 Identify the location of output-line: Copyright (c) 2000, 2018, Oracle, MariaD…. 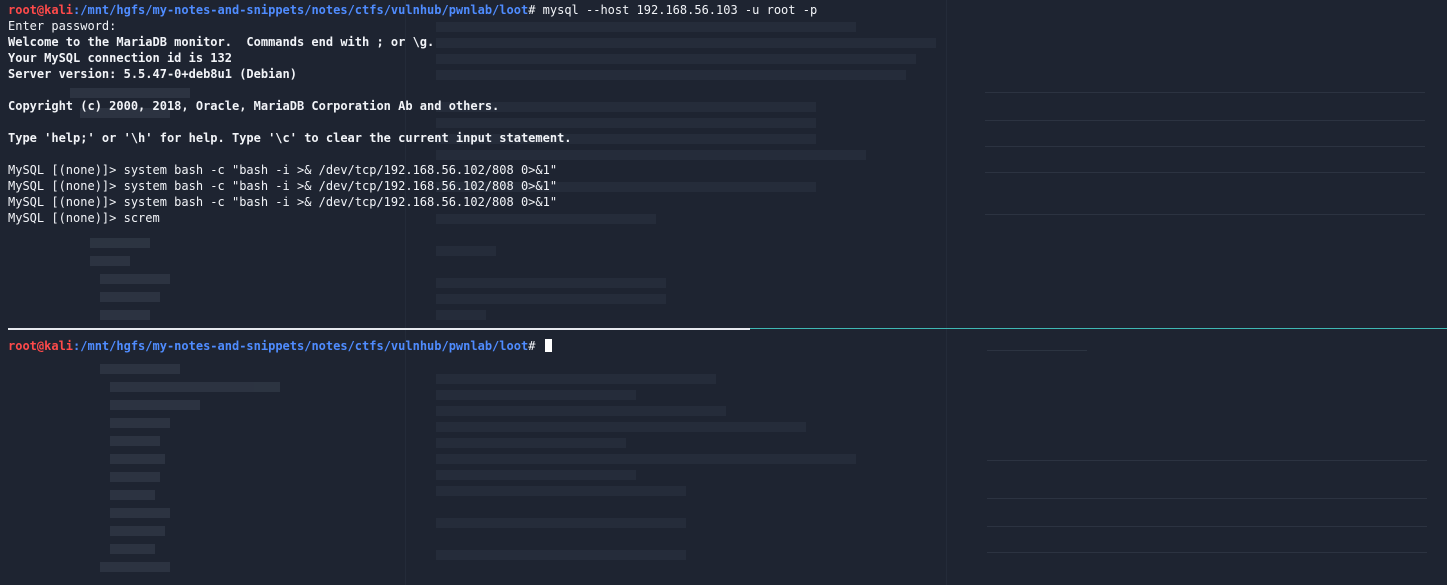
(254, 106).